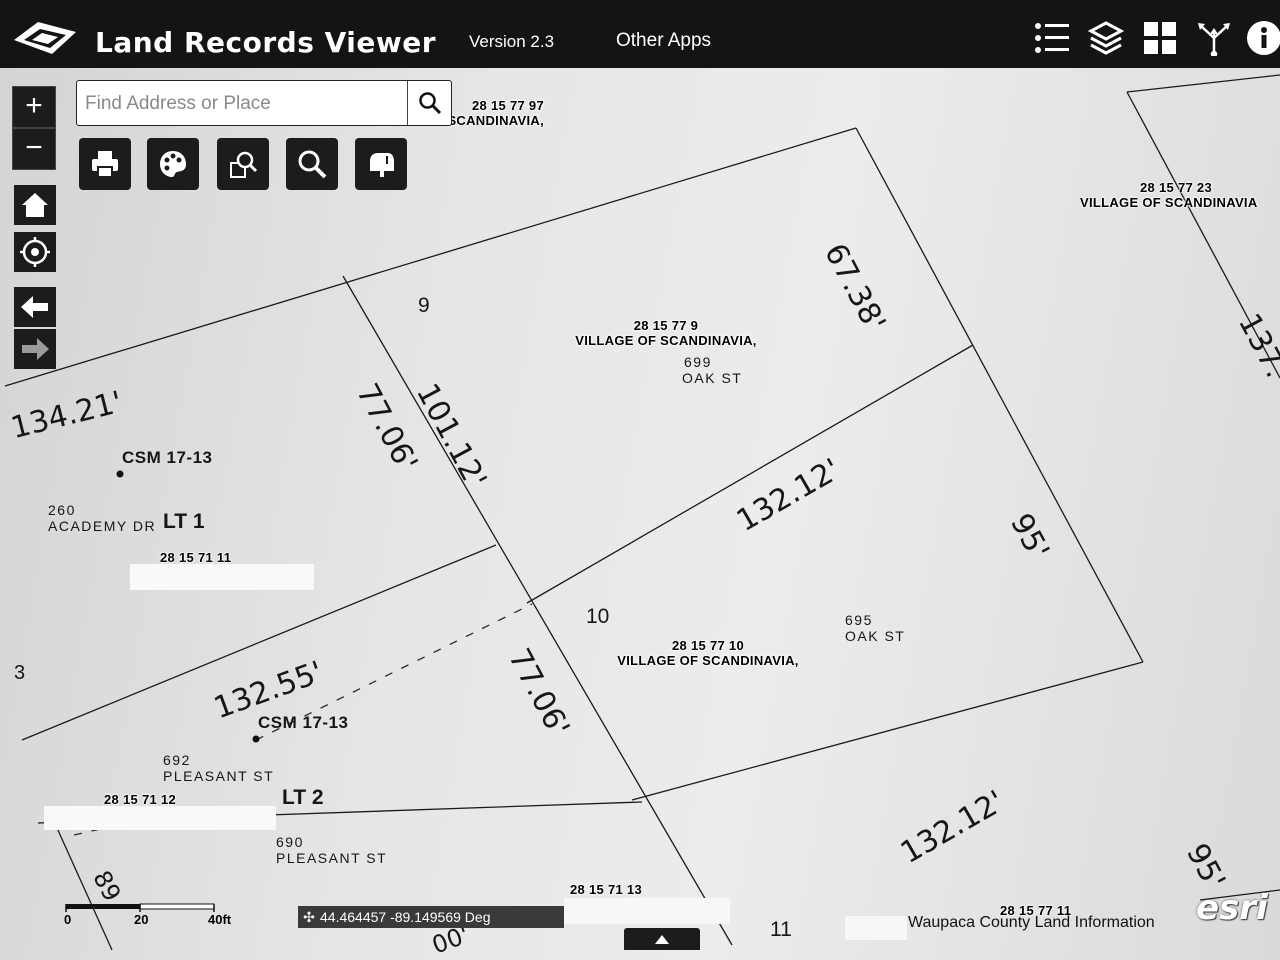 The height and width of the screenshot is (960, 1280). Describe the element at coordinates (598, 616) in the screenshot. I see `lot-number: 10` at that location.